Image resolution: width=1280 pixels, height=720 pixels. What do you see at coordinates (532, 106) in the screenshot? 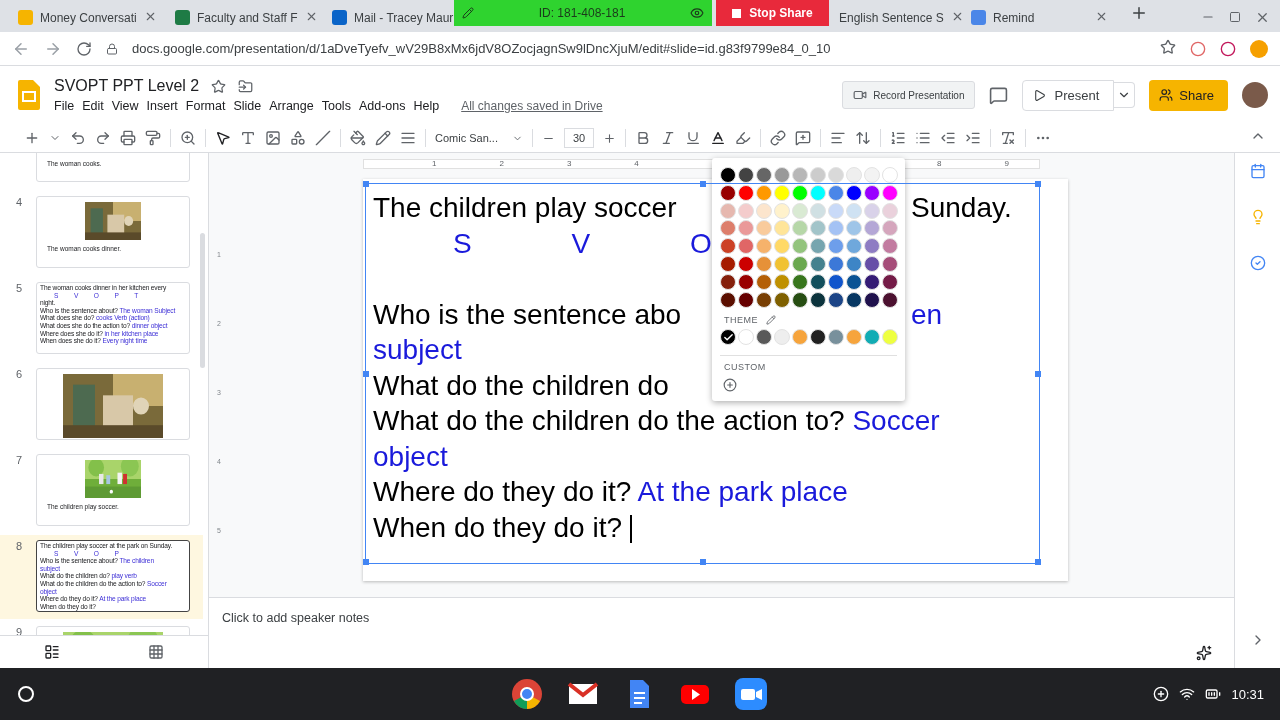
I see `save-status-link: All changes saved in Drive` at bounding box center [532, 106].